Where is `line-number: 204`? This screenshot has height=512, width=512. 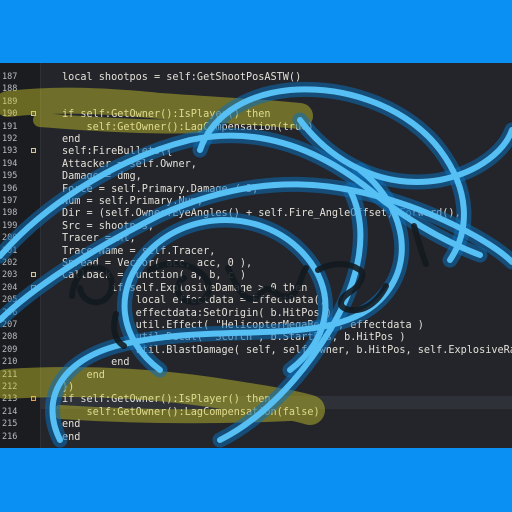 line-number: 204 is located at coordinates (10, 287).